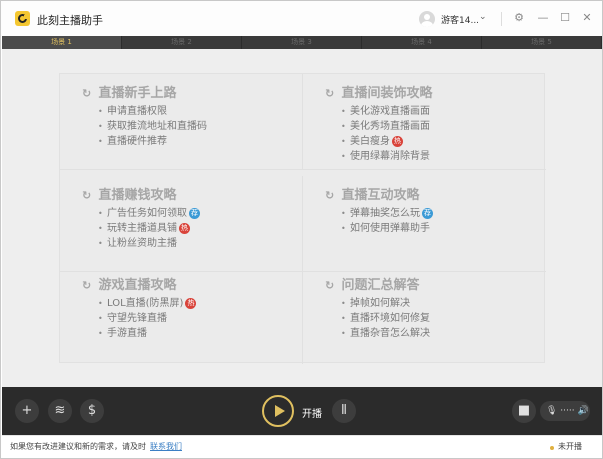 This screenshot has height=459, width=603. Describe the element at coordinates (390, 156) in the screenshot. I see `guide-link-text: 使用绿幕消除背景` at that location.